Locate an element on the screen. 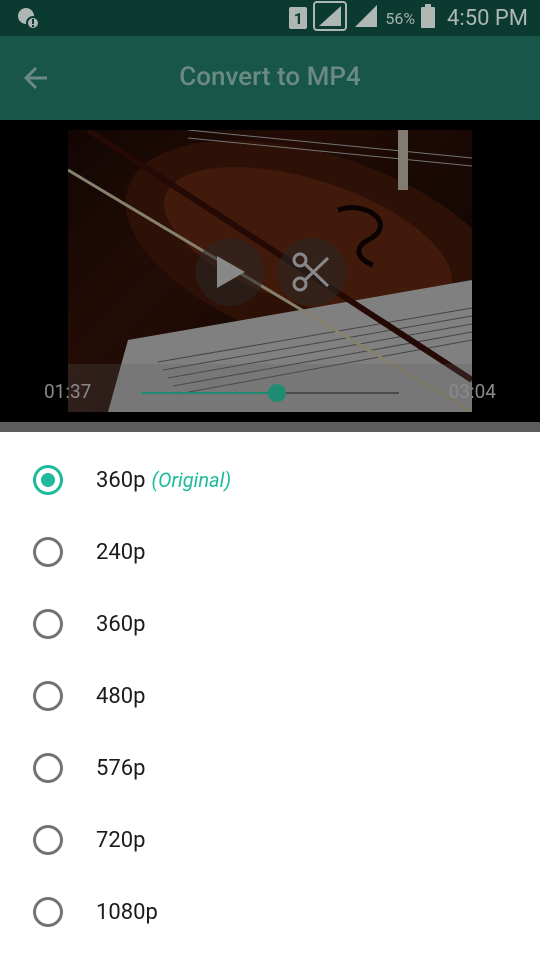  divider is located at coordinates (270, 427).